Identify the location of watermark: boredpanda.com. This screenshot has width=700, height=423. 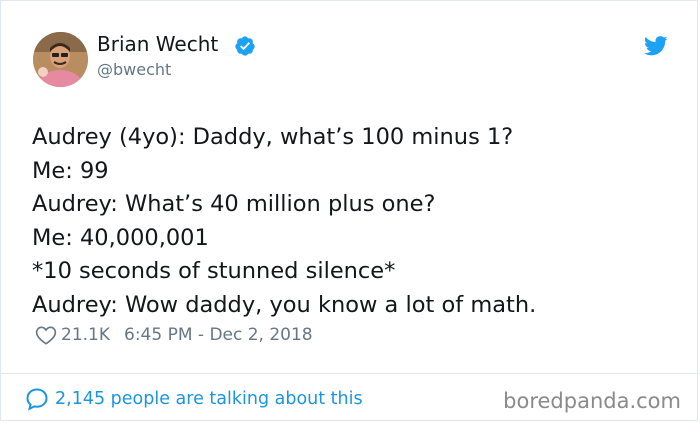
(592, 401).